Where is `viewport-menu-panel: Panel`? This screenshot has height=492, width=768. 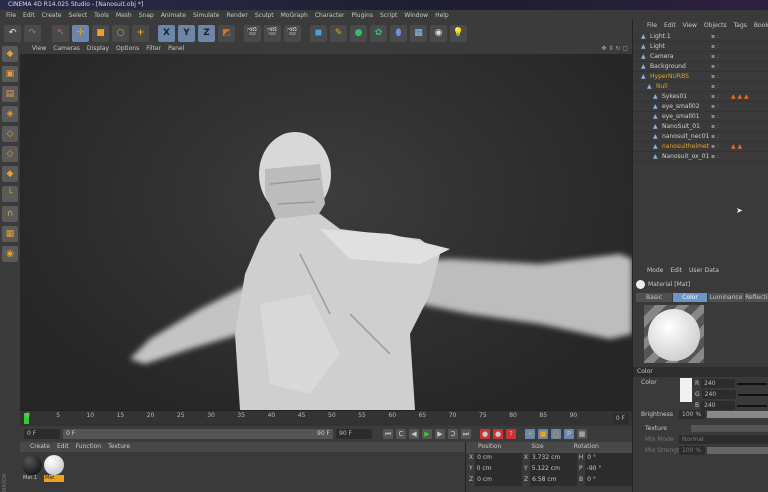
viewport-menu-panel: Panel is located at coordinates (176, 49).